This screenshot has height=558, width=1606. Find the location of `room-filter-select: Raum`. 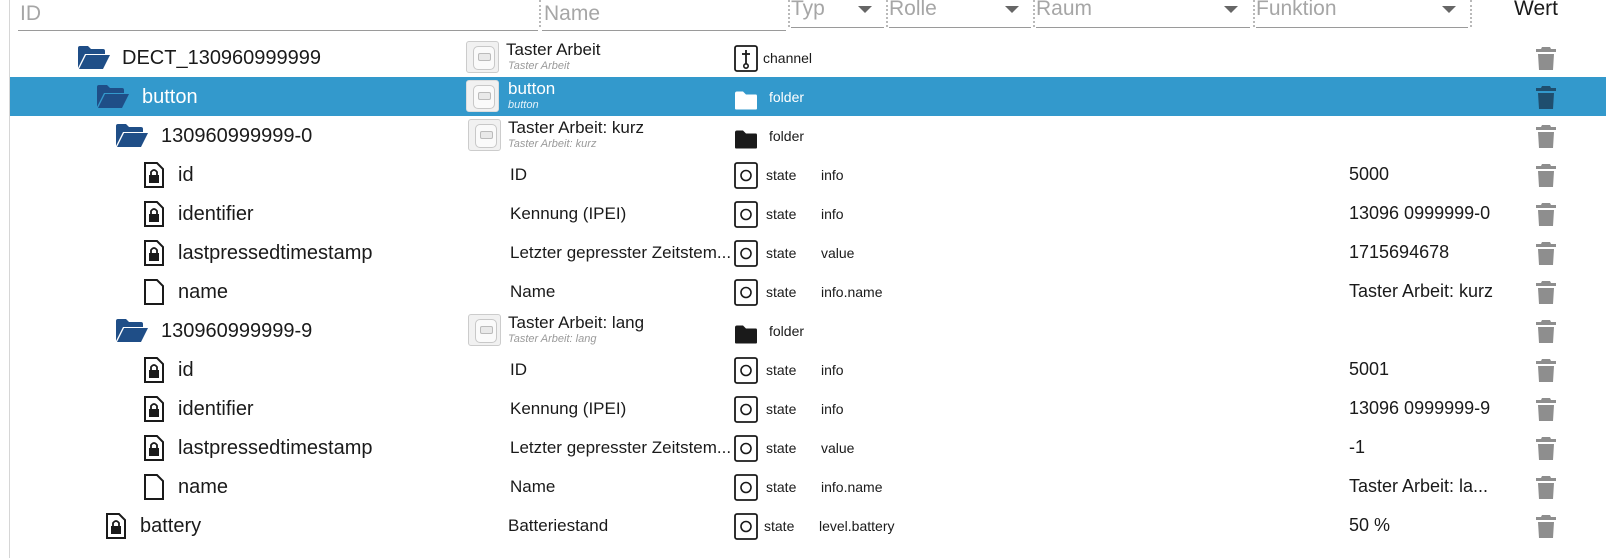

room-filter-select: Raum is located at coordinates (1143, 14).